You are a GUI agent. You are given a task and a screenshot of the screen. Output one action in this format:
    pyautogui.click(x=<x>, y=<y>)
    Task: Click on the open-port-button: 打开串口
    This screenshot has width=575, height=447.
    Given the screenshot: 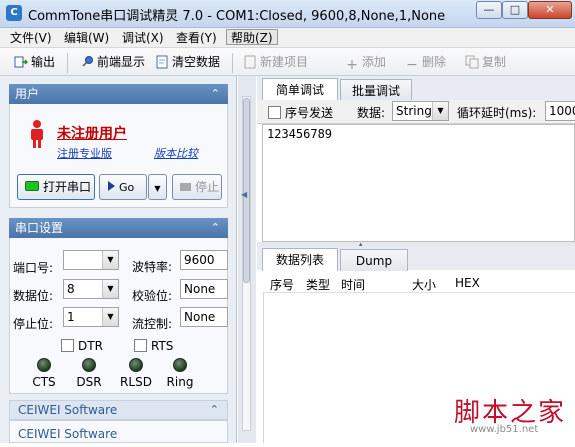 What is the action you would take?
    pyautogui.click(x=56, y=187)
    